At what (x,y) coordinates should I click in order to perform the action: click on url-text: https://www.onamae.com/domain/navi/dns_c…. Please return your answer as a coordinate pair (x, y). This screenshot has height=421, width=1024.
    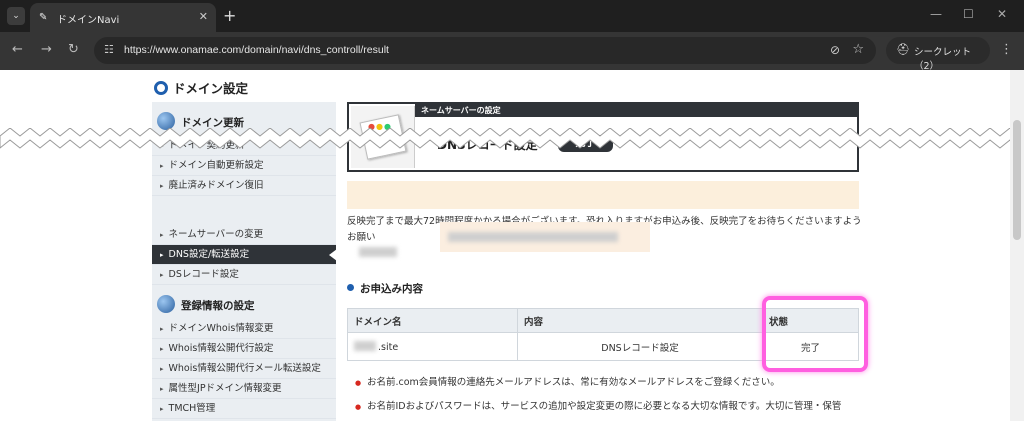
    Looking at the image, I should click on (256, 50).